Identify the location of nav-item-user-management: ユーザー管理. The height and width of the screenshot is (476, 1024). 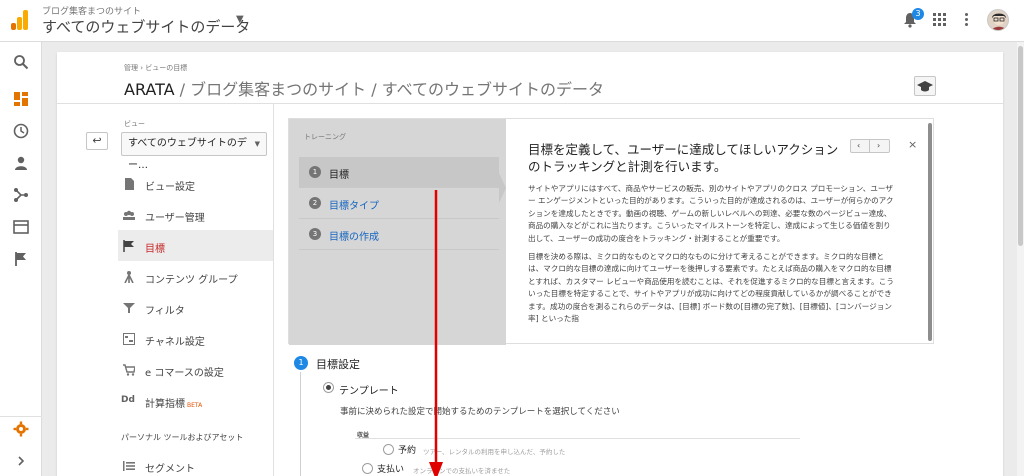
(195, 214).